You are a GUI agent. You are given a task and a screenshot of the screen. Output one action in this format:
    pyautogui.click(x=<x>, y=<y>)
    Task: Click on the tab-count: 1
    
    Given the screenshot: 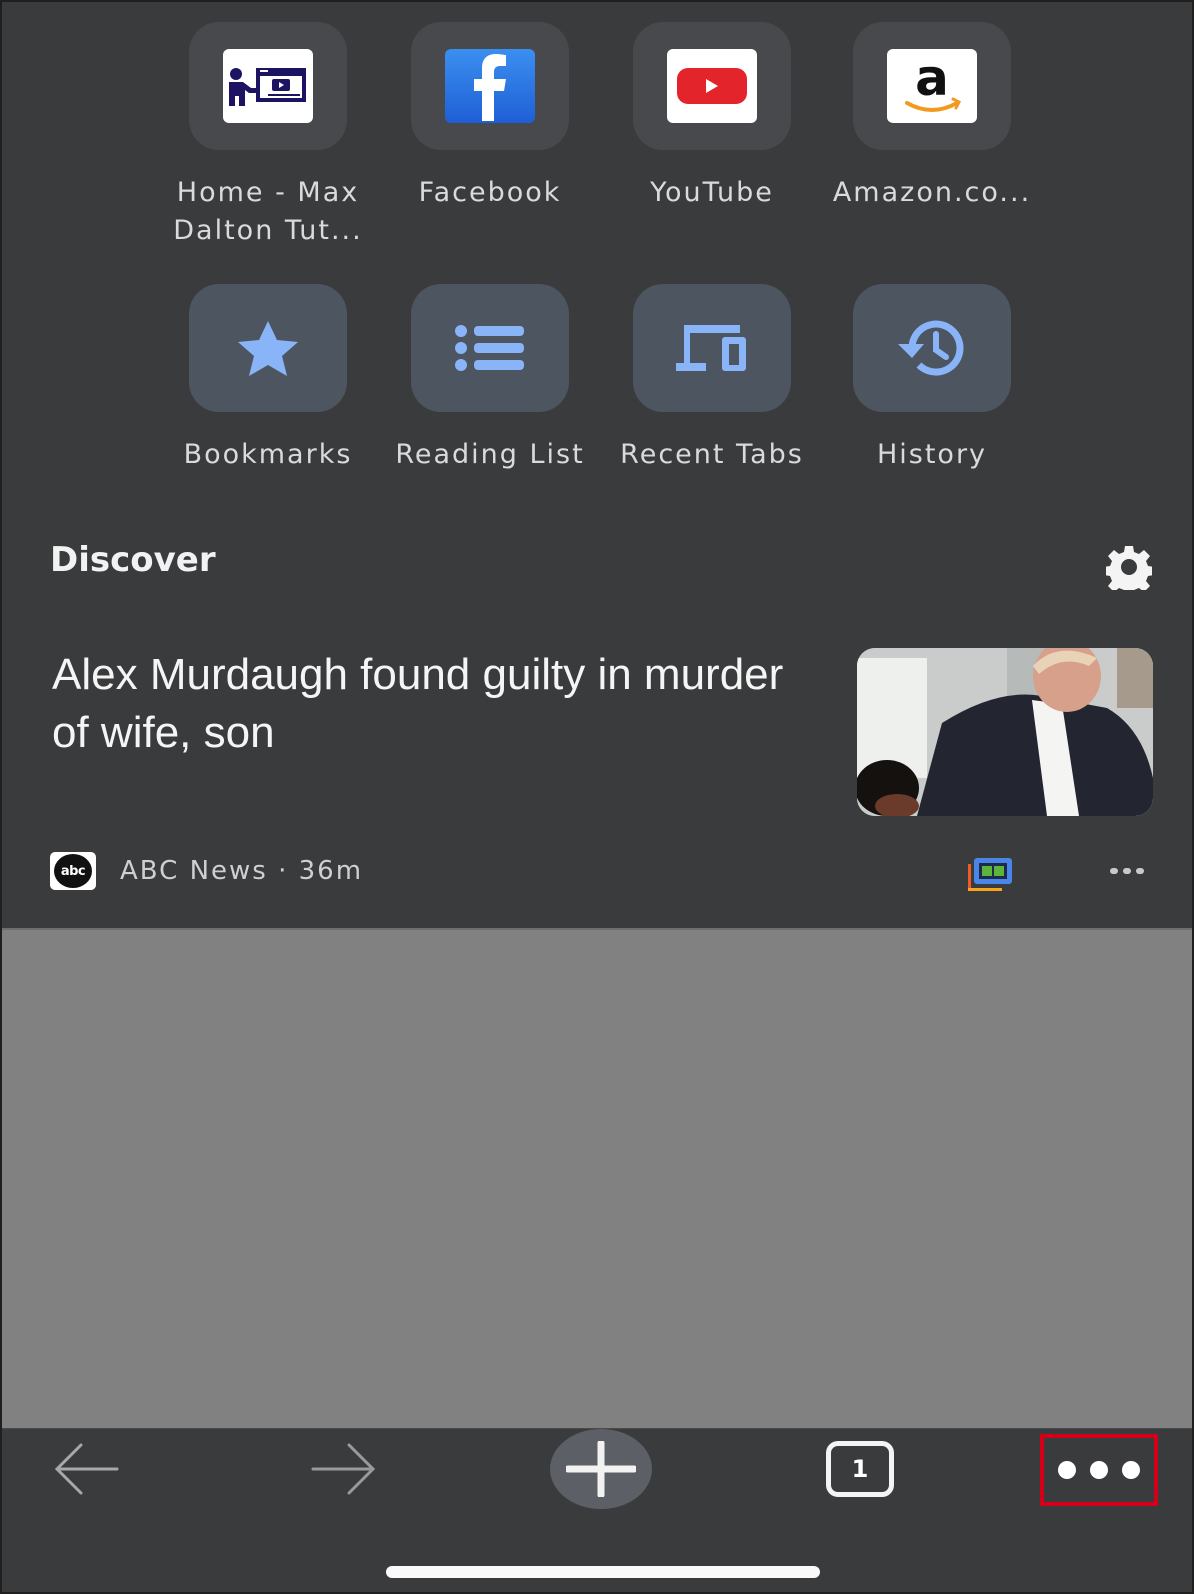 What is the action you would take?
    pyautogui.click(x=860, y=1469)
    